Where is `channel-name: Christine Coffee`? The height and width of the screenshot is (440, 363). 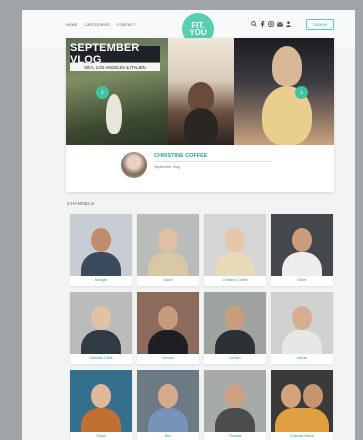
channel-name: Christine Coffee is located at coordinates (235, 280).